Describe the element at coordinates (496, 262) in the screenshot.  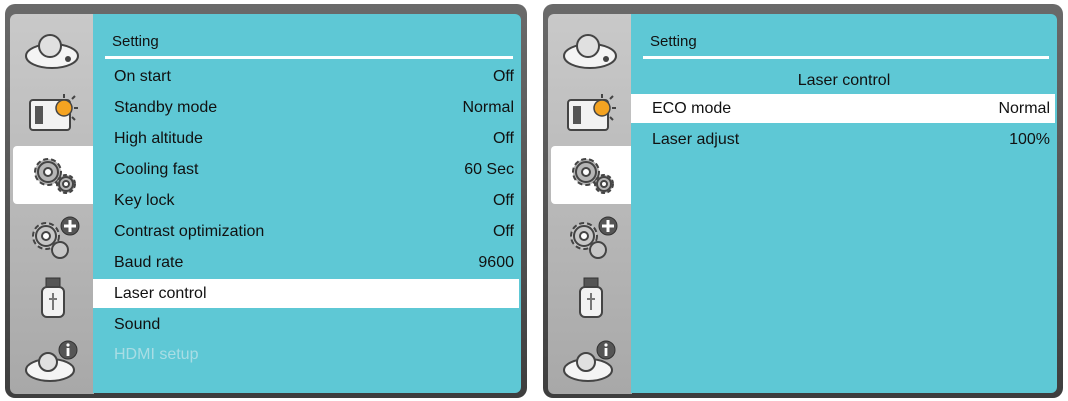
I see `item-value: 9600` at that location.